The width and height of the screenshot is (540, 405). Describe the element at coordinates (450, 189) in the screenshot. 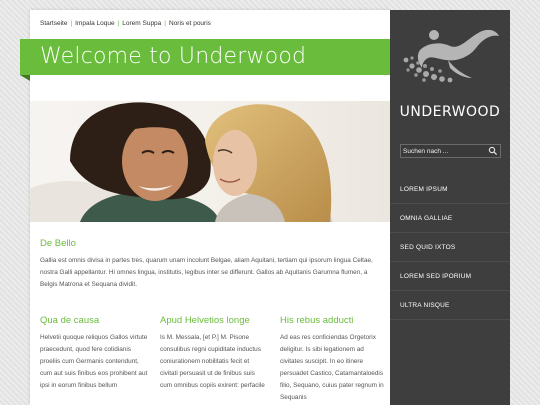

I see `nav-item-lorem-ipsum: LOREM IPSUM` at that location.